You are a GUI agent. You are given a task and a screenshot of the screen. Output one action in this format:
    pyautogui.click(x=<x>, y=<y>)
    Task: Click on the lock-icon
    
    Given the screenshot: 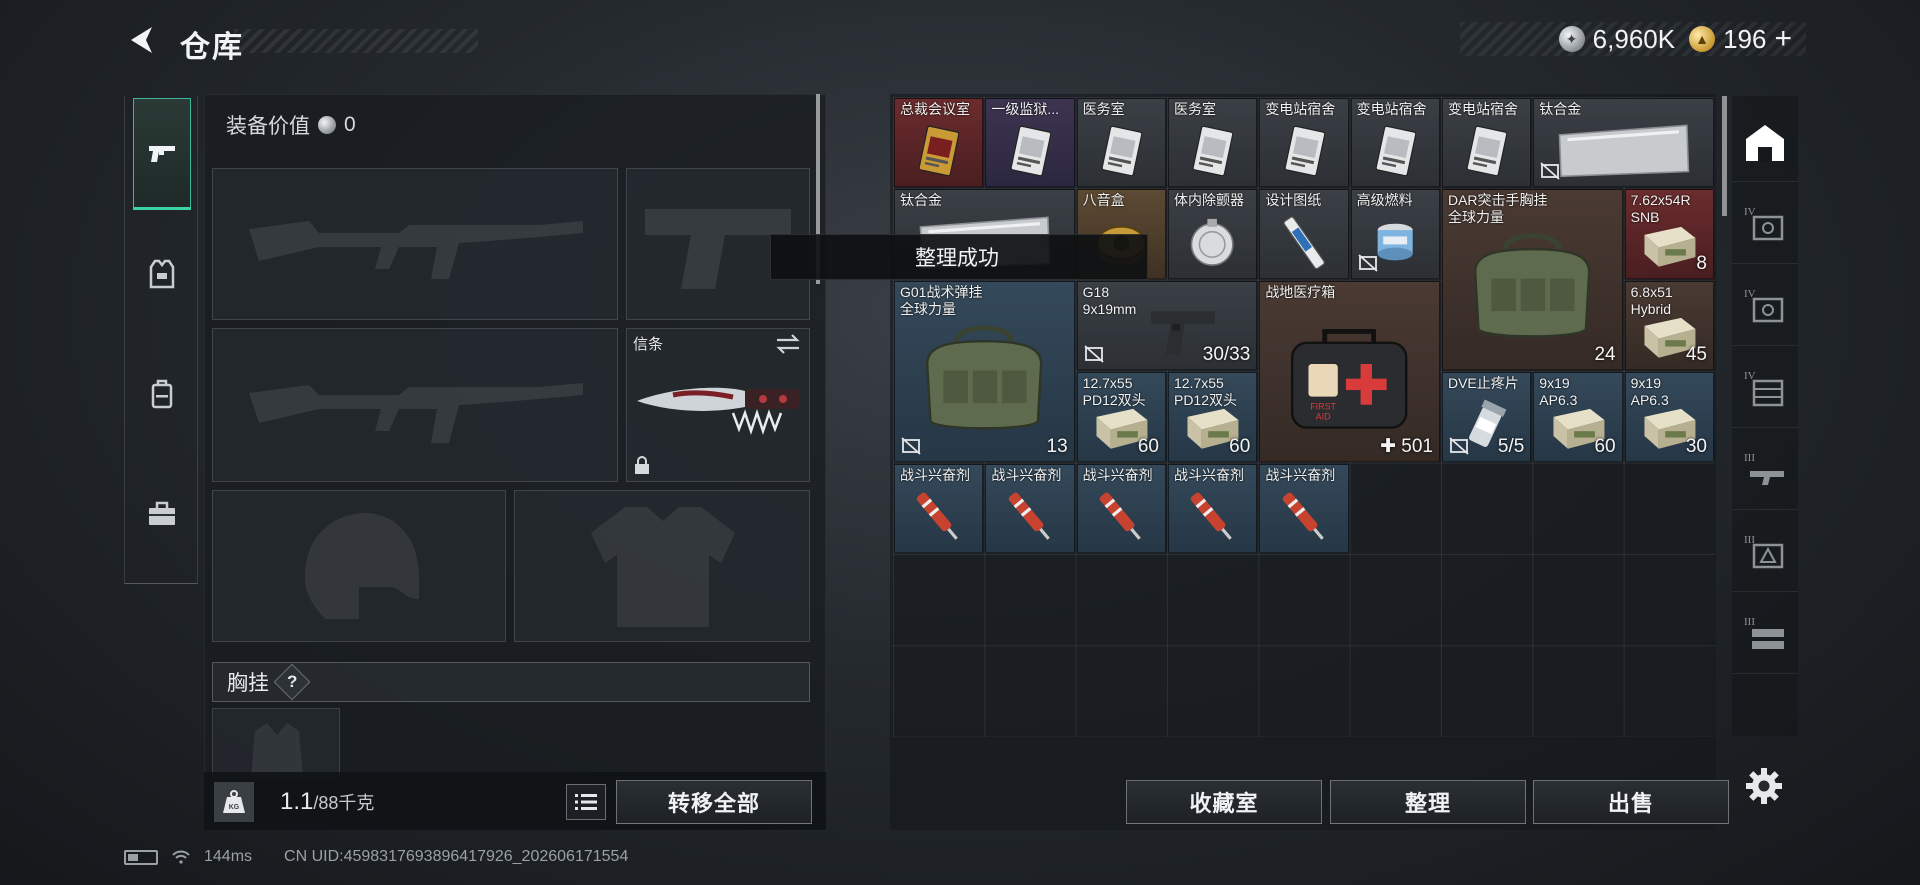 What is the action you would take?
    pyautogui.click(x=642, y=465)
    